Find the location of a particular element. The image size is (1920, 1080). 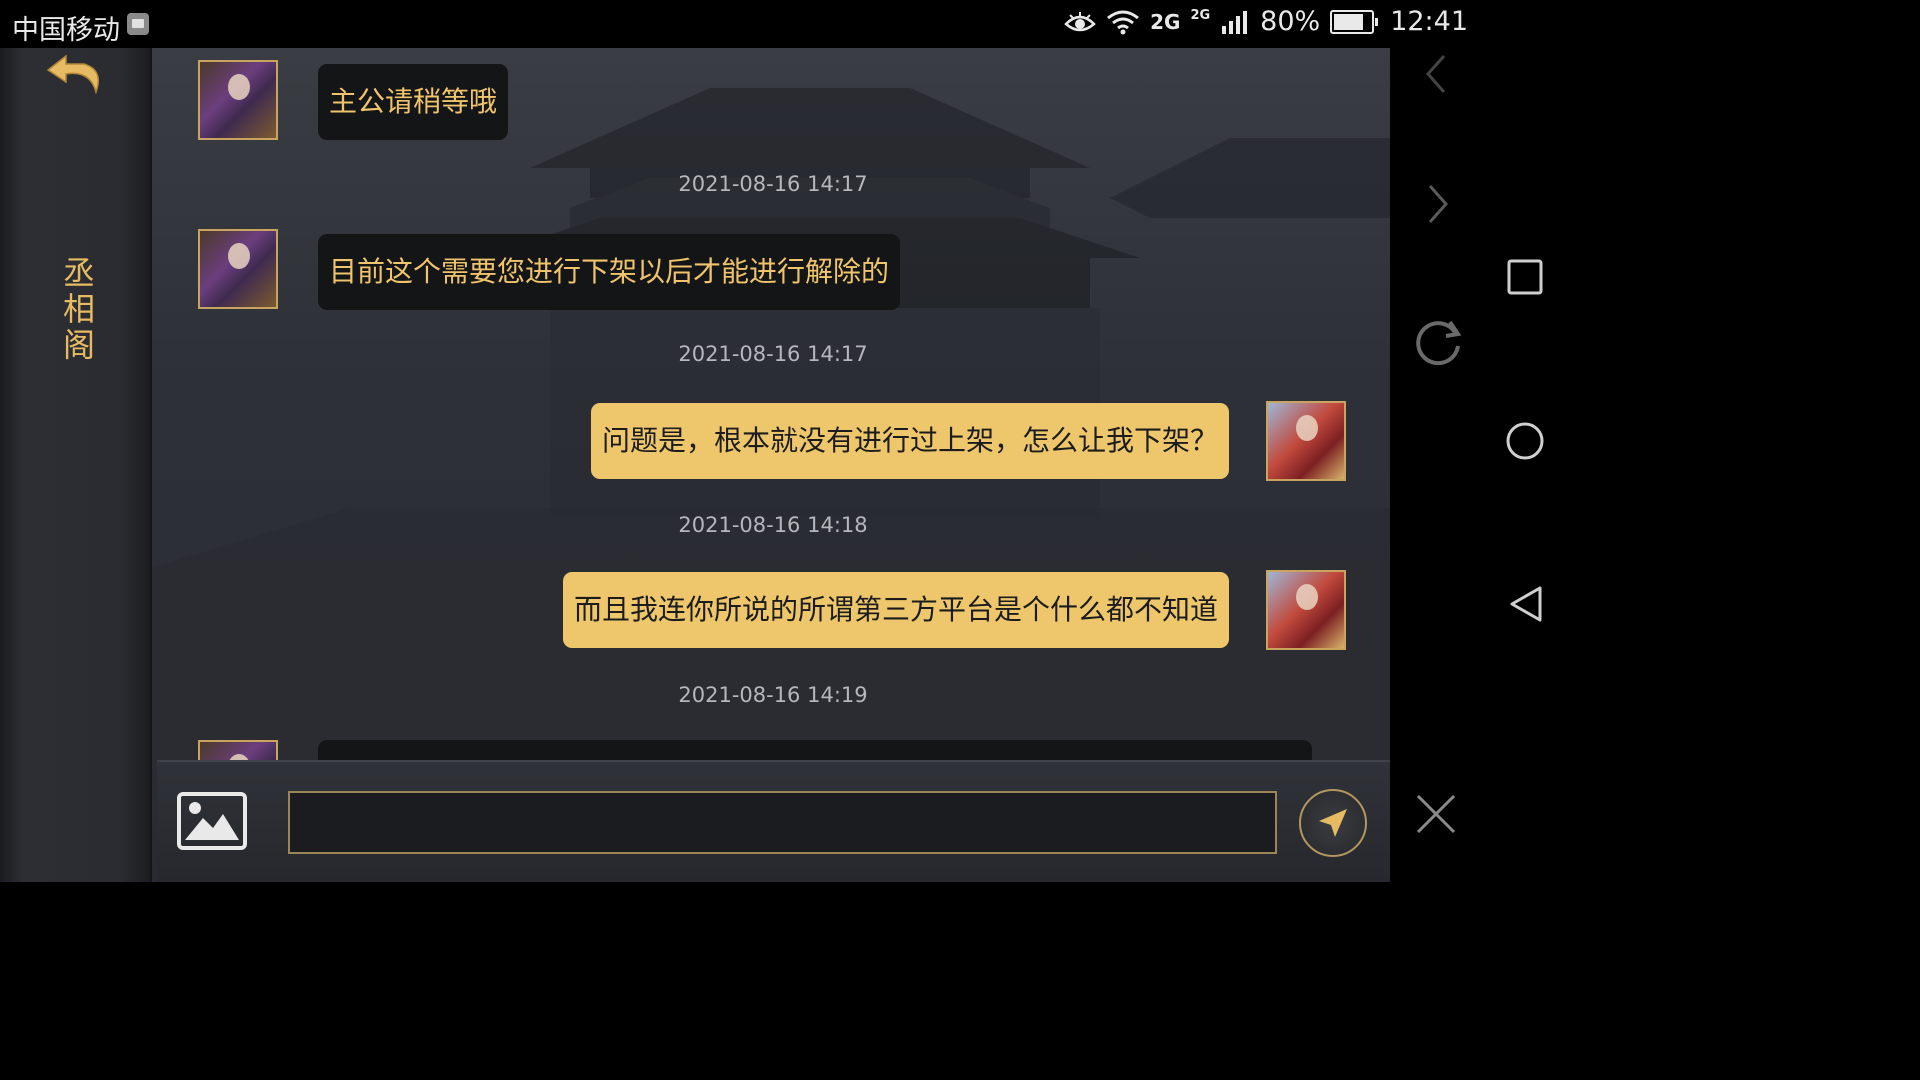

back-triangle-icon is located at coordinates (1526, 604).